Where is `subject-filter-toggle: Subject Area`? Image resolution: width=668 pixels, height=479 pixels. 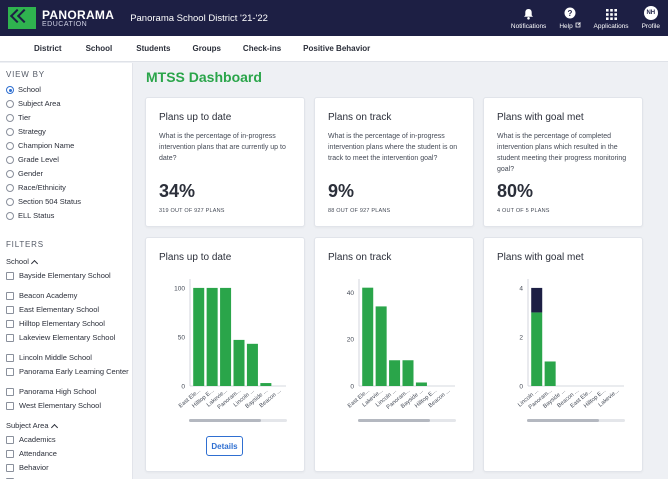
subject-filter-toggle: Subject Area is located at coordinates (32, 426).